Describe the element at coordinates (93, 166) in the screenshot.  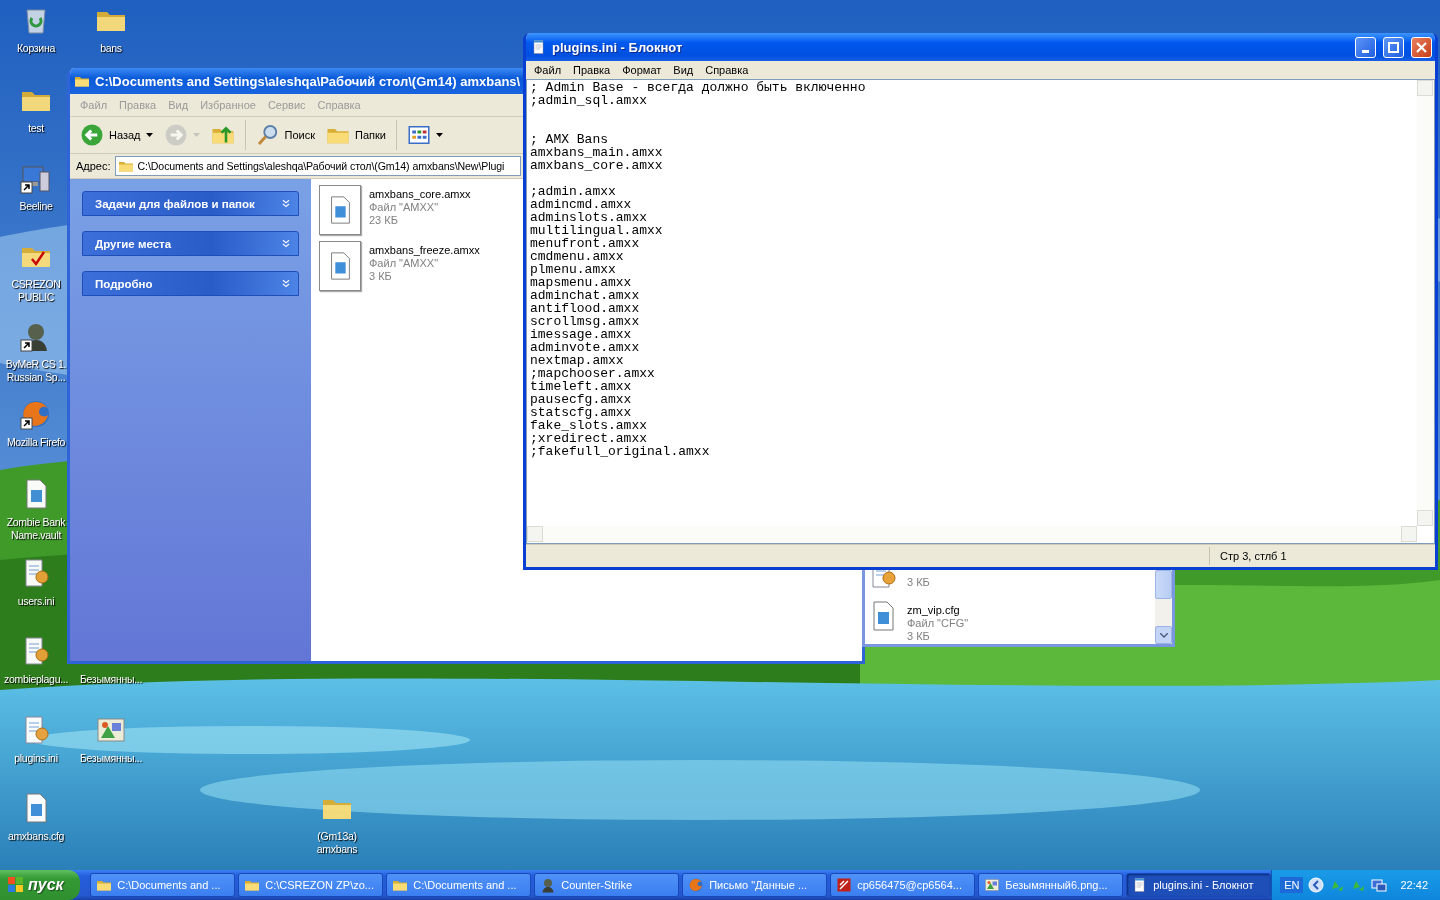
I see `address-label: Адрес:` at that location.